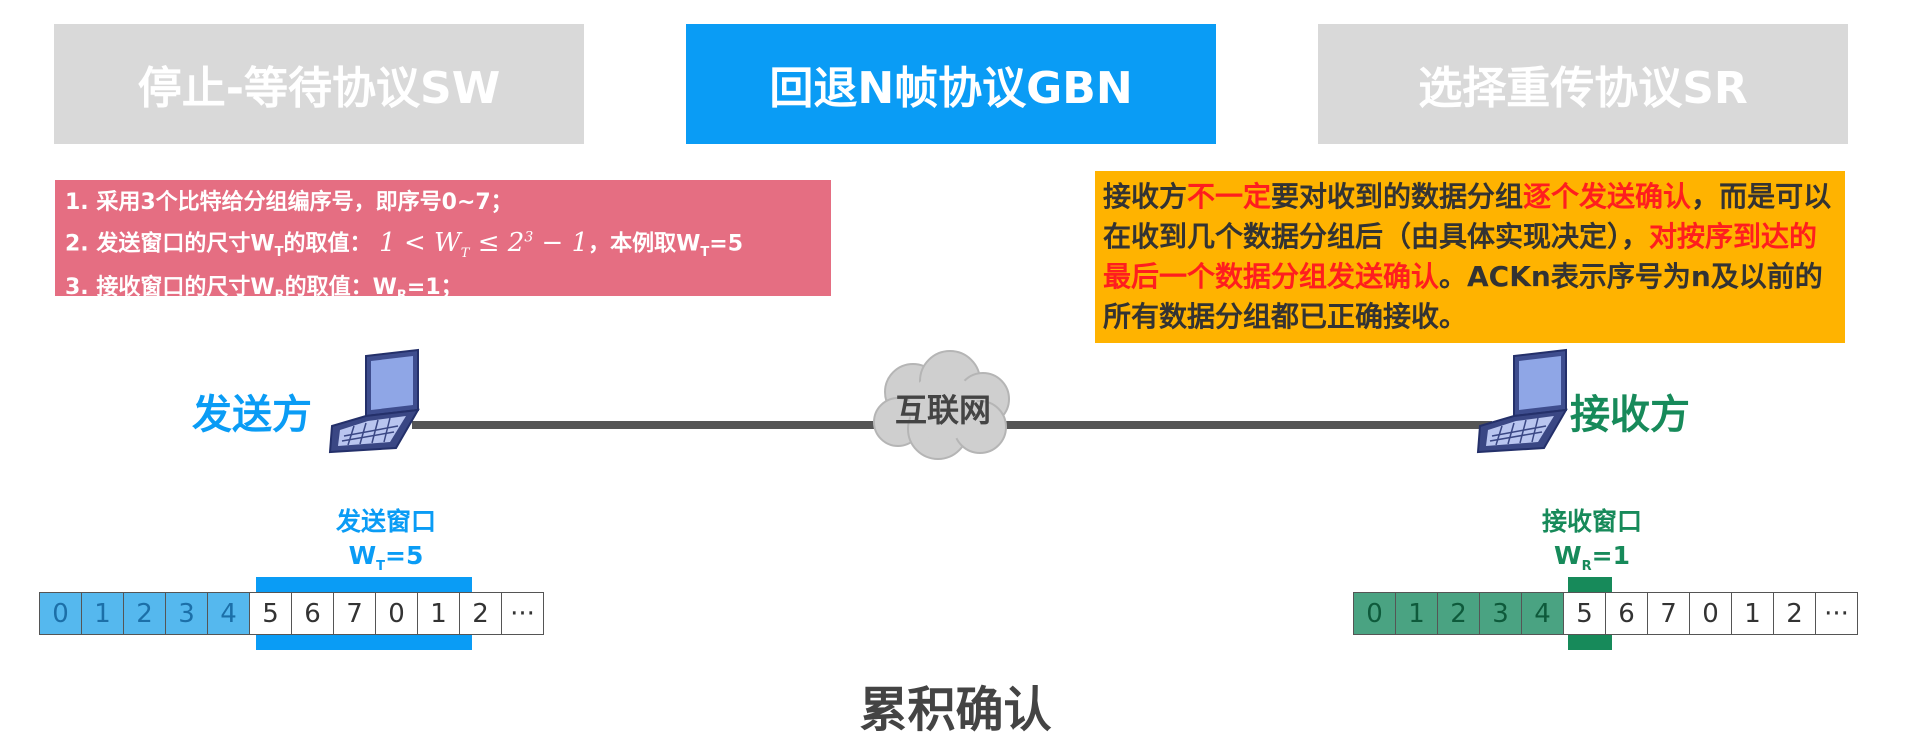 This screenshot has width=1911, height=742. I want to click on formula-one: 1, so click(387, 242).